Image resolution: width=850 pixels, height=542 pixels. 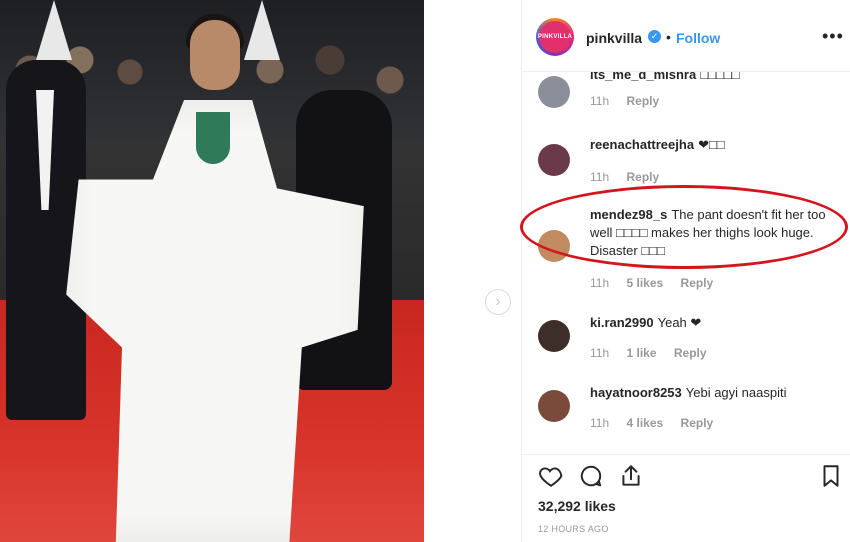 I want to click on comment-likes: 5 likes, so click(x=644, y=283).